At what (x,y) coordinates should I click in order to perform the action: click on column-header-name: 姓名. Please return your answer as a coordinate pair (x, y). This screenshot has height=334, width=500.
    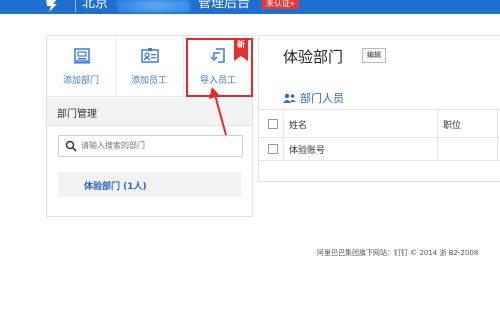
    Looking at the image, I should click on (298, 126).